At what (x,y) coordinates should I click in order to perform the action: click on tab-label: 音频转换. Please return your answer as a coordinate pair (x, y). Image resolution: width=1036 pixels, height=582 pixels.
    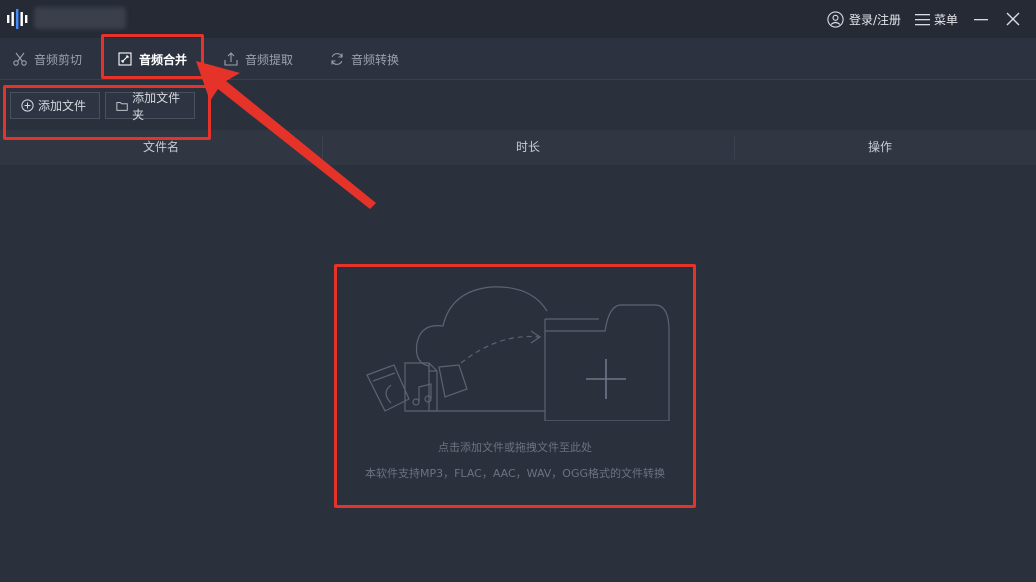
    Looking at the image, I should click on (375, 59).